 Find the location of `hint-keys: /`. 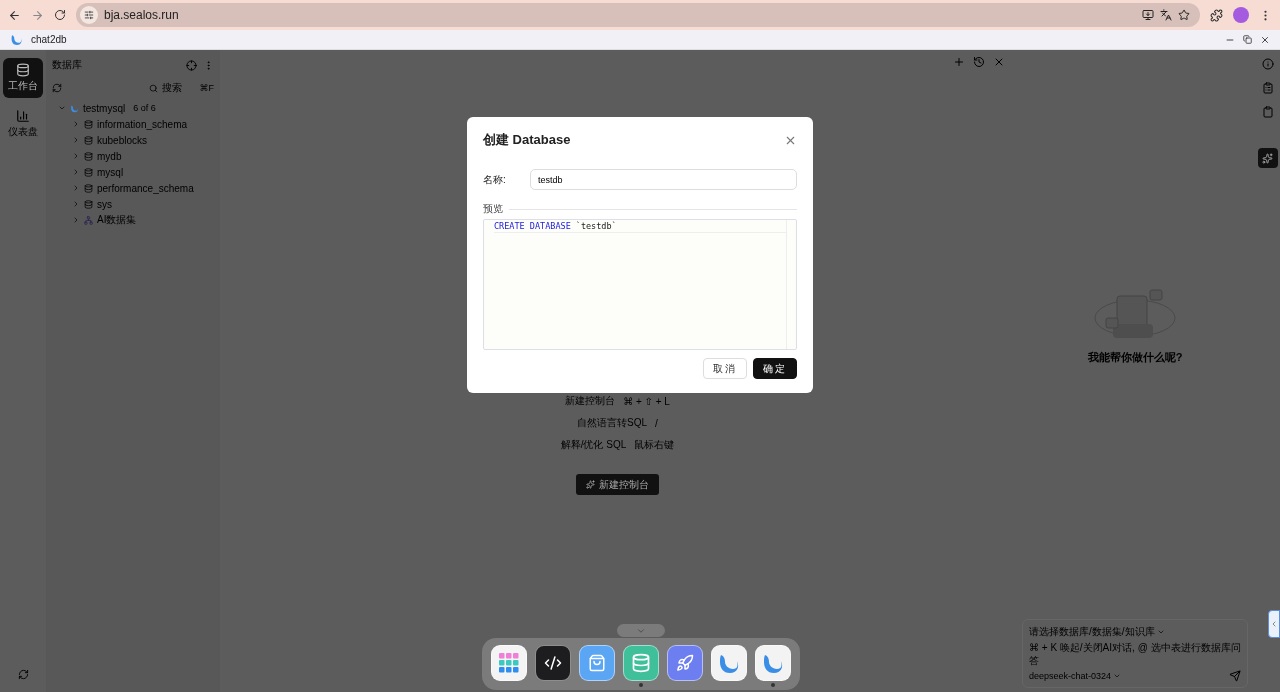

hint-keys: / is located at coordinates (656, 423).